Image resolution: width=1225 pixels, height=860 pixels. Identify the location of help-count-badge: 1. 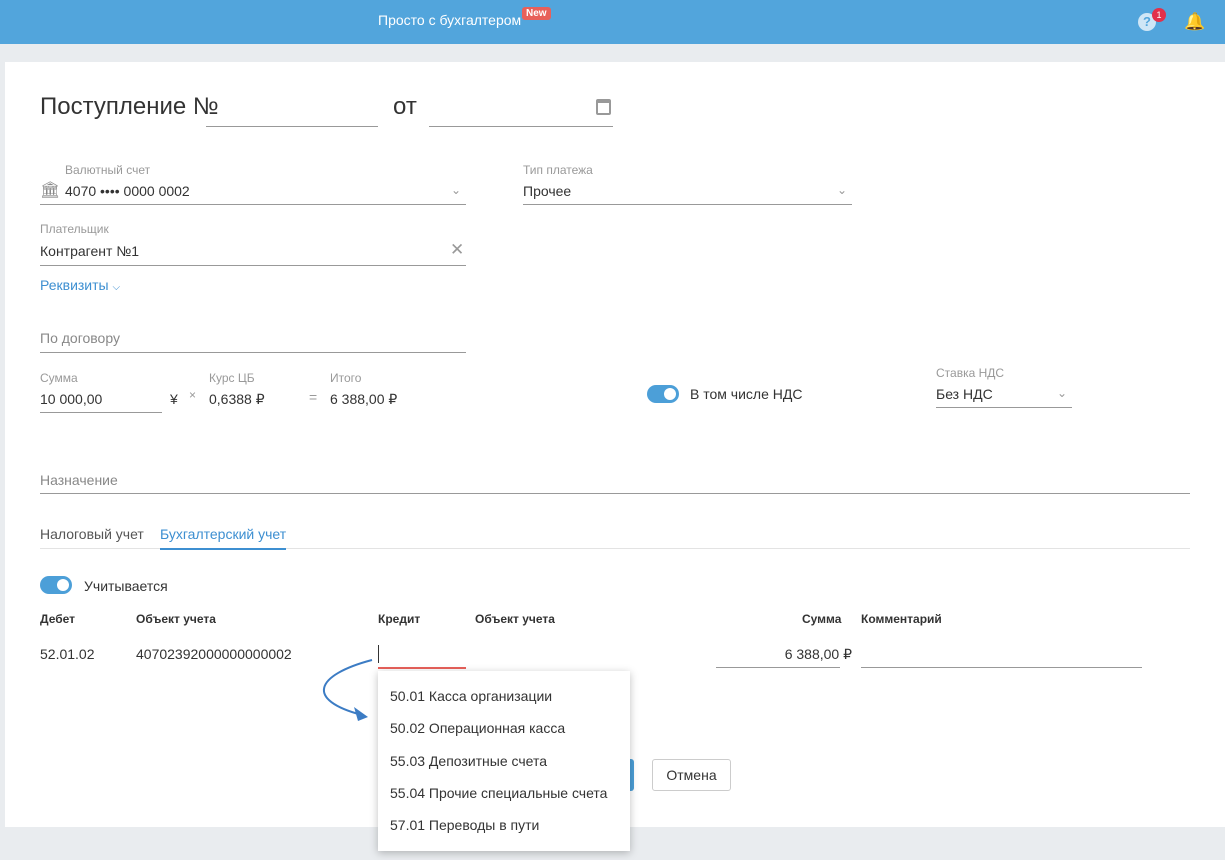
(1159, 15).